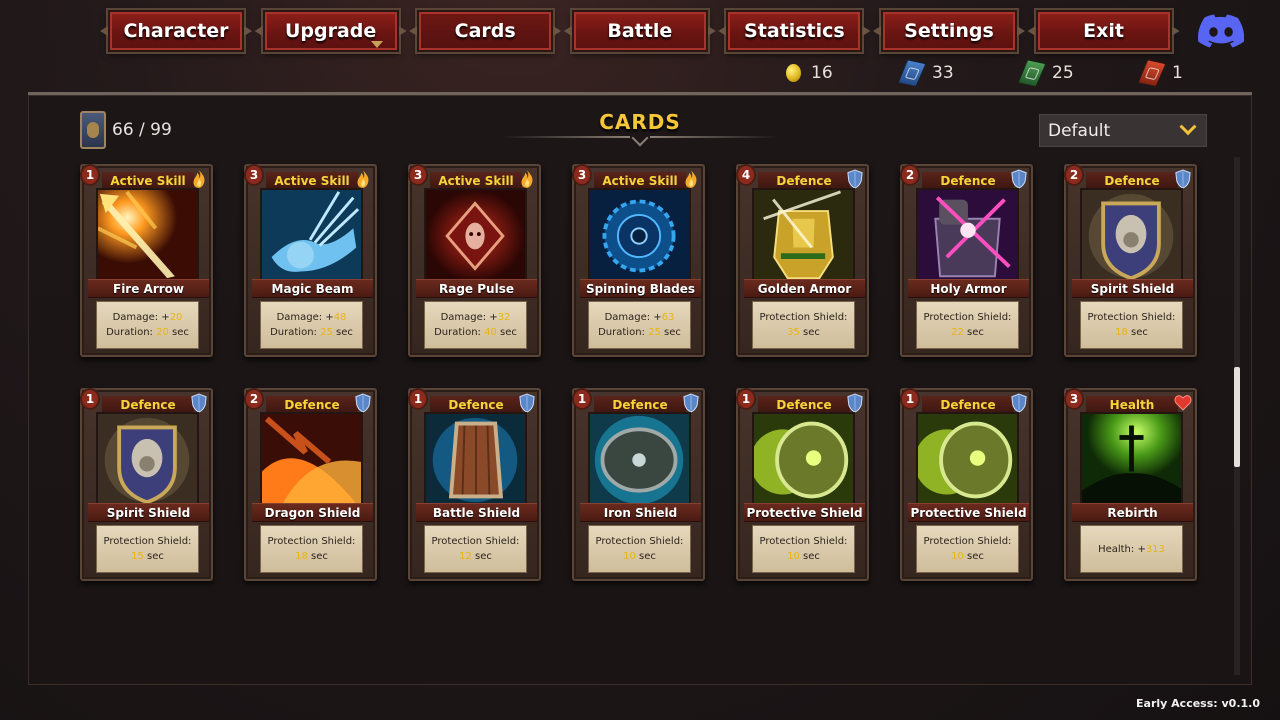 The height and width of the screenshot is (720, 1280). I want to click on card-stat-line: Damage: +20, so click(148, 317).